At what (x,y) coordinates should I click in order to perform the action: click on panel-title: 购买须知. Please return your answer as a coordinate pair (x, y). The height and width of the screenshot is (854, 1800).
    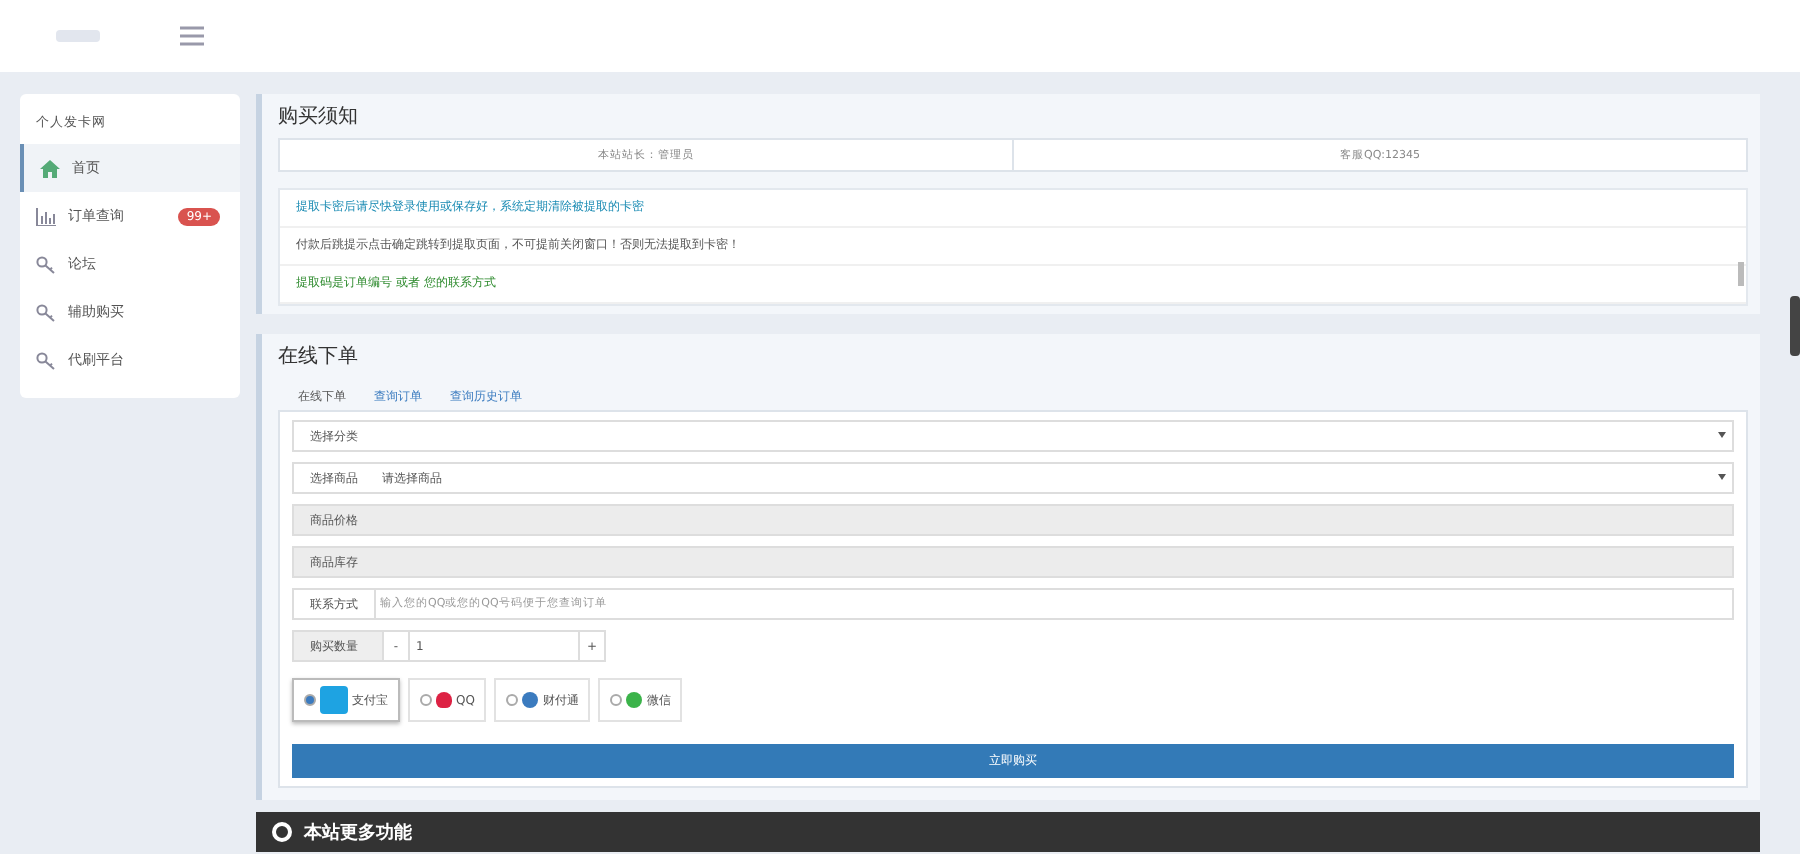
    Looking at the image, I should click on (319, 117).